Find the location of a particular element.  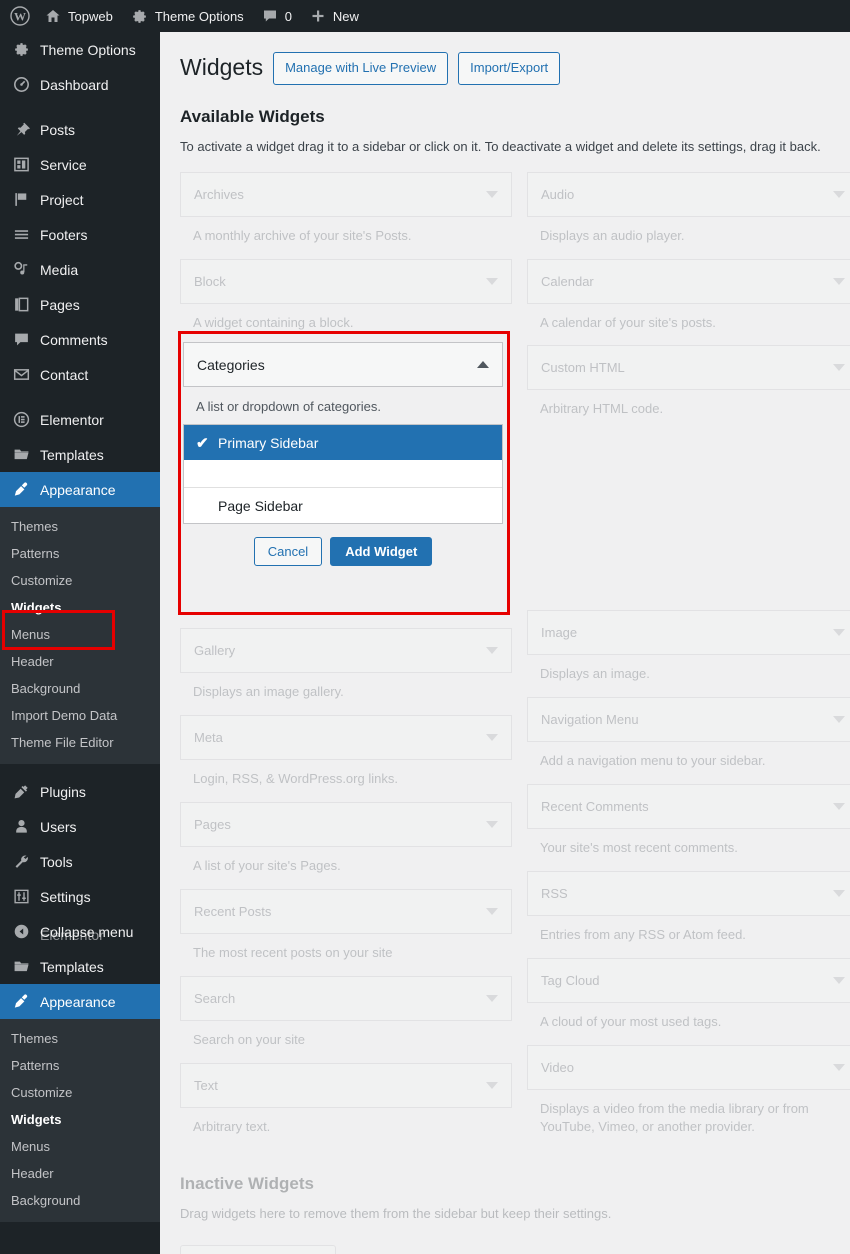

adminbar-theme-options: Theme Options is located at coordinates (187, 16).